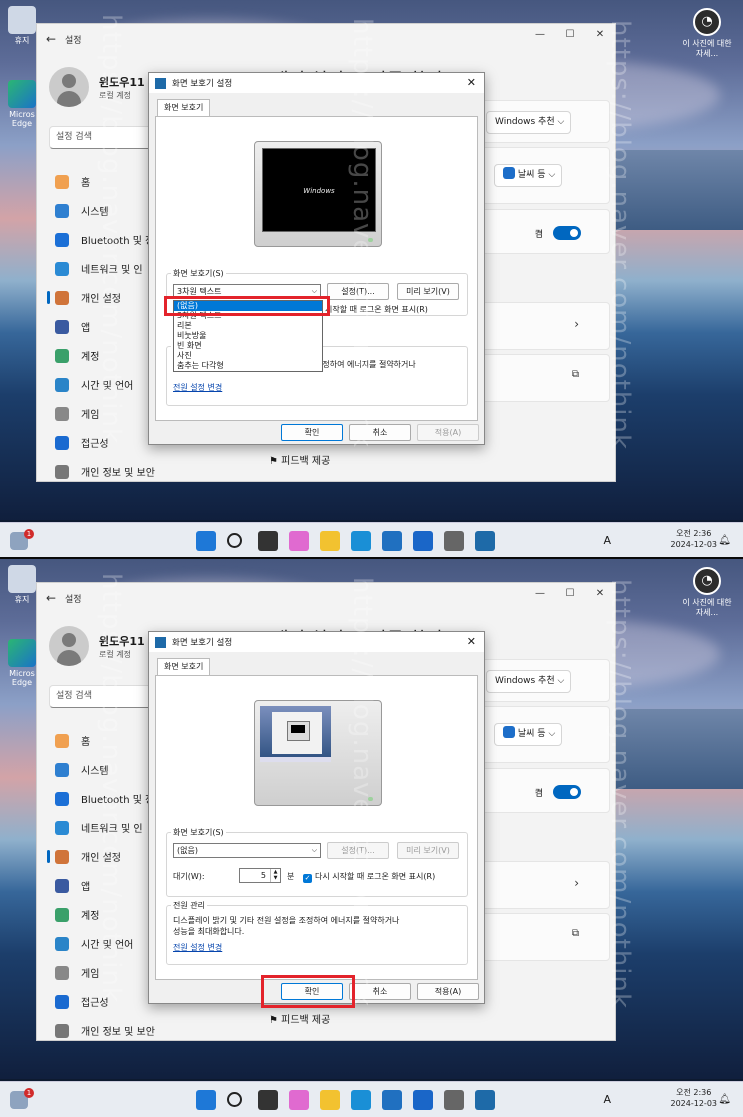  What do you see at coordinates (509, 173) in the screenshot?
I see `weather-icon` at bounding box center [509, 173].